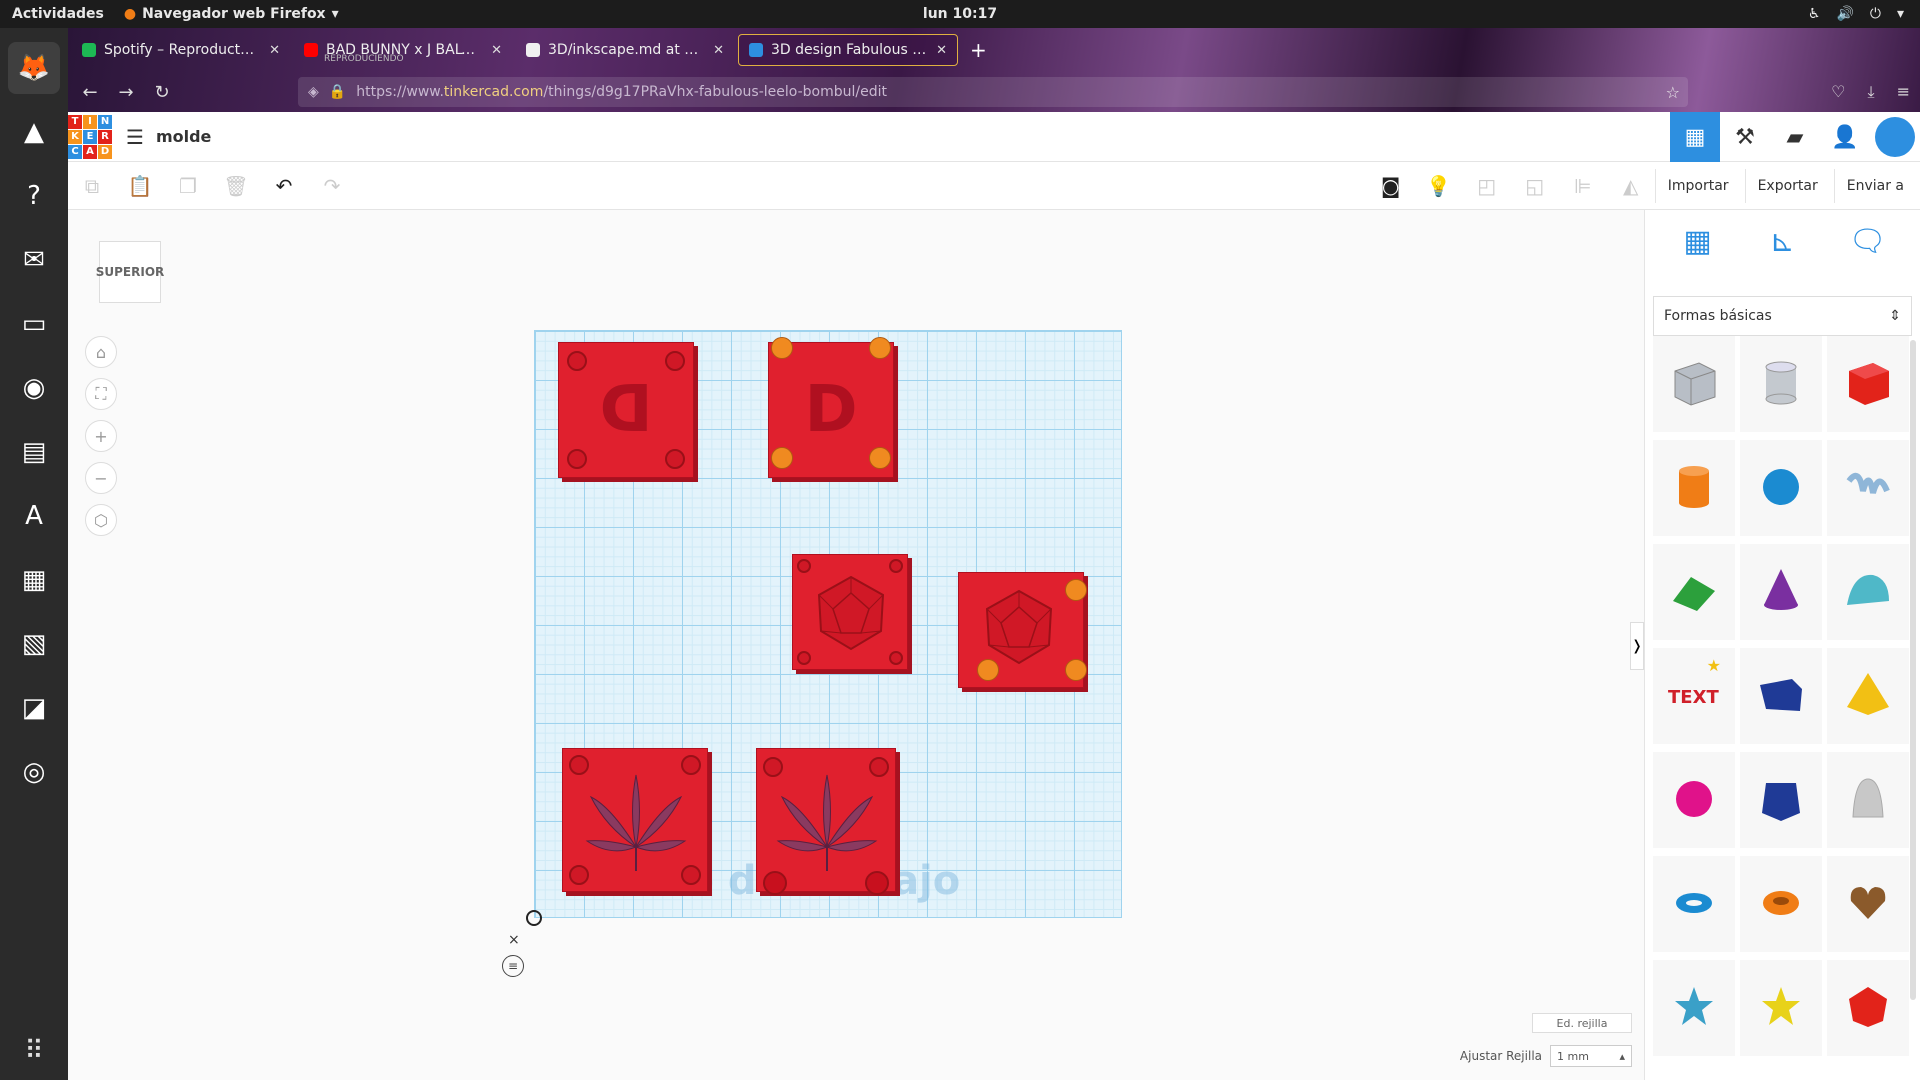 The image size is (1920, 1080). Describe the element at coordinates (1868, 904) in the screenshot. I see `shape-heart` at that location.